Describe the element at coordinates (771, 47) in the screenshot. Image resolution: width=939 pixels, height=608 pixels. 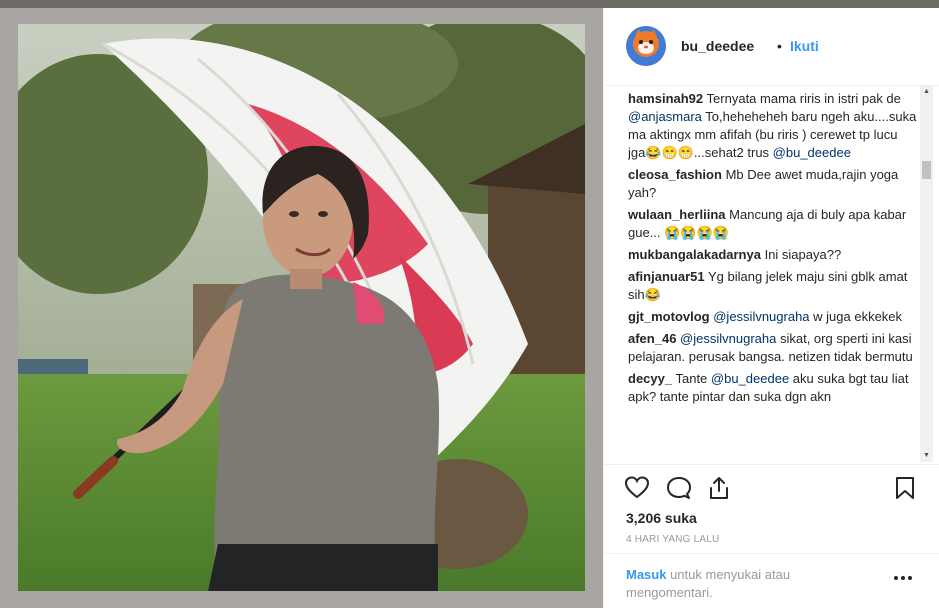
I see `post-header: bu_deedee • Ikuti` at that location.